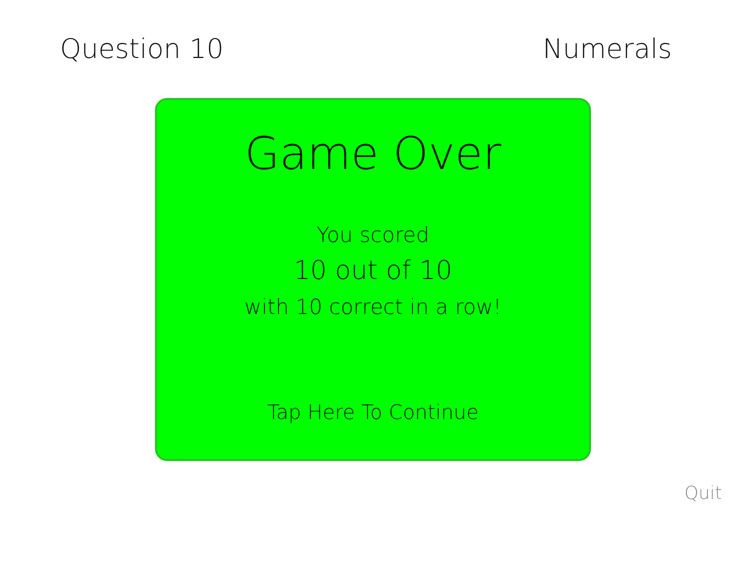  I want to click on question-number: Question 10, so click(142, 50).